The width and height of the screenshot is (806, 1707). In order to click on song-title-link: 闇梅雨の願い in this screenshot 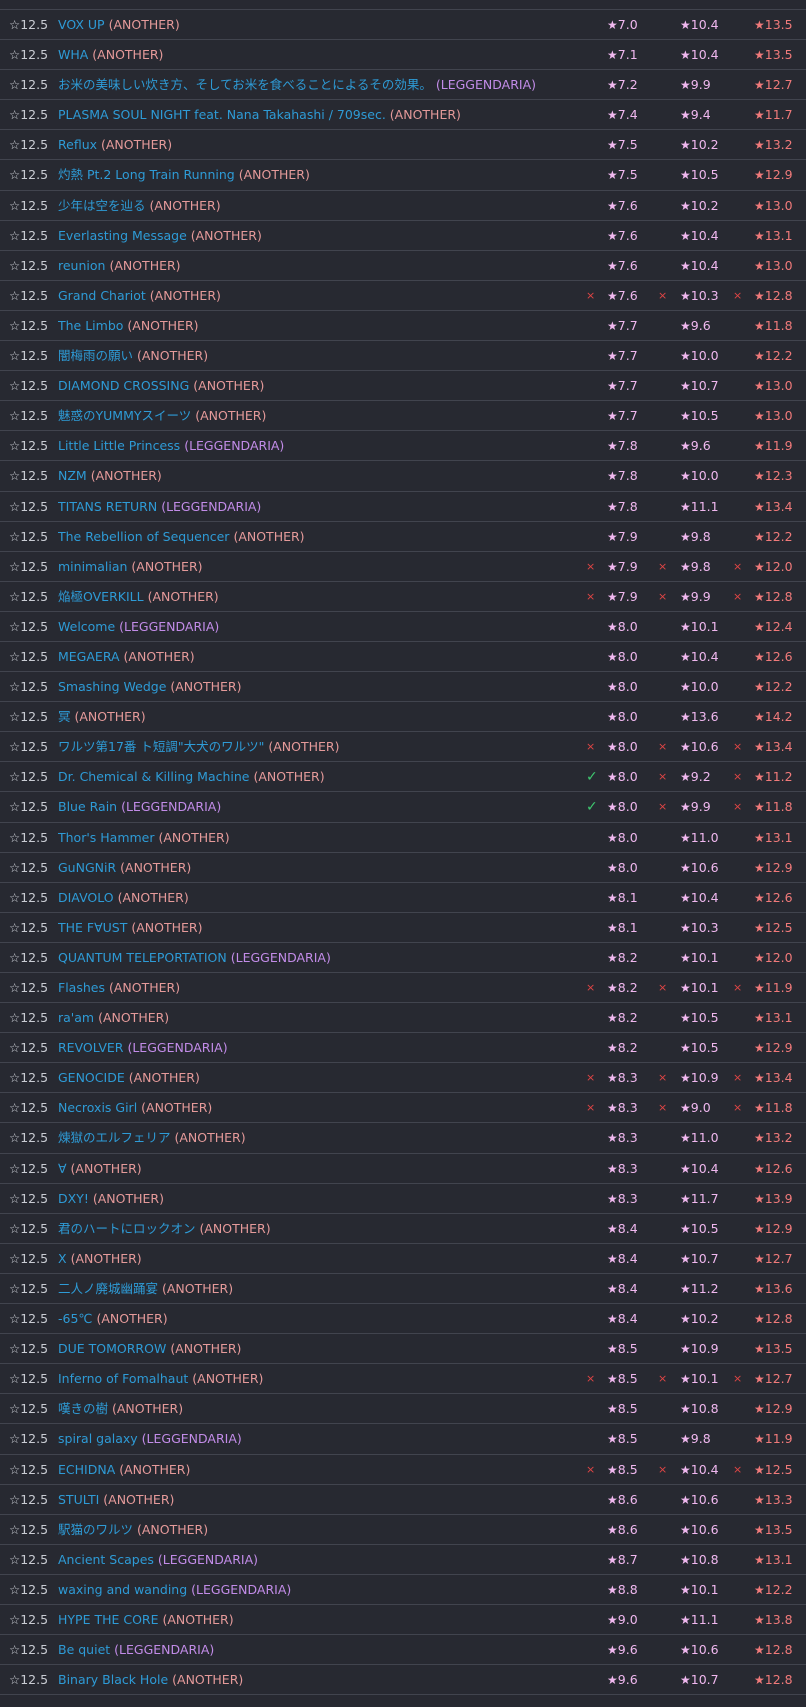, I will do `click(95, 355)`.